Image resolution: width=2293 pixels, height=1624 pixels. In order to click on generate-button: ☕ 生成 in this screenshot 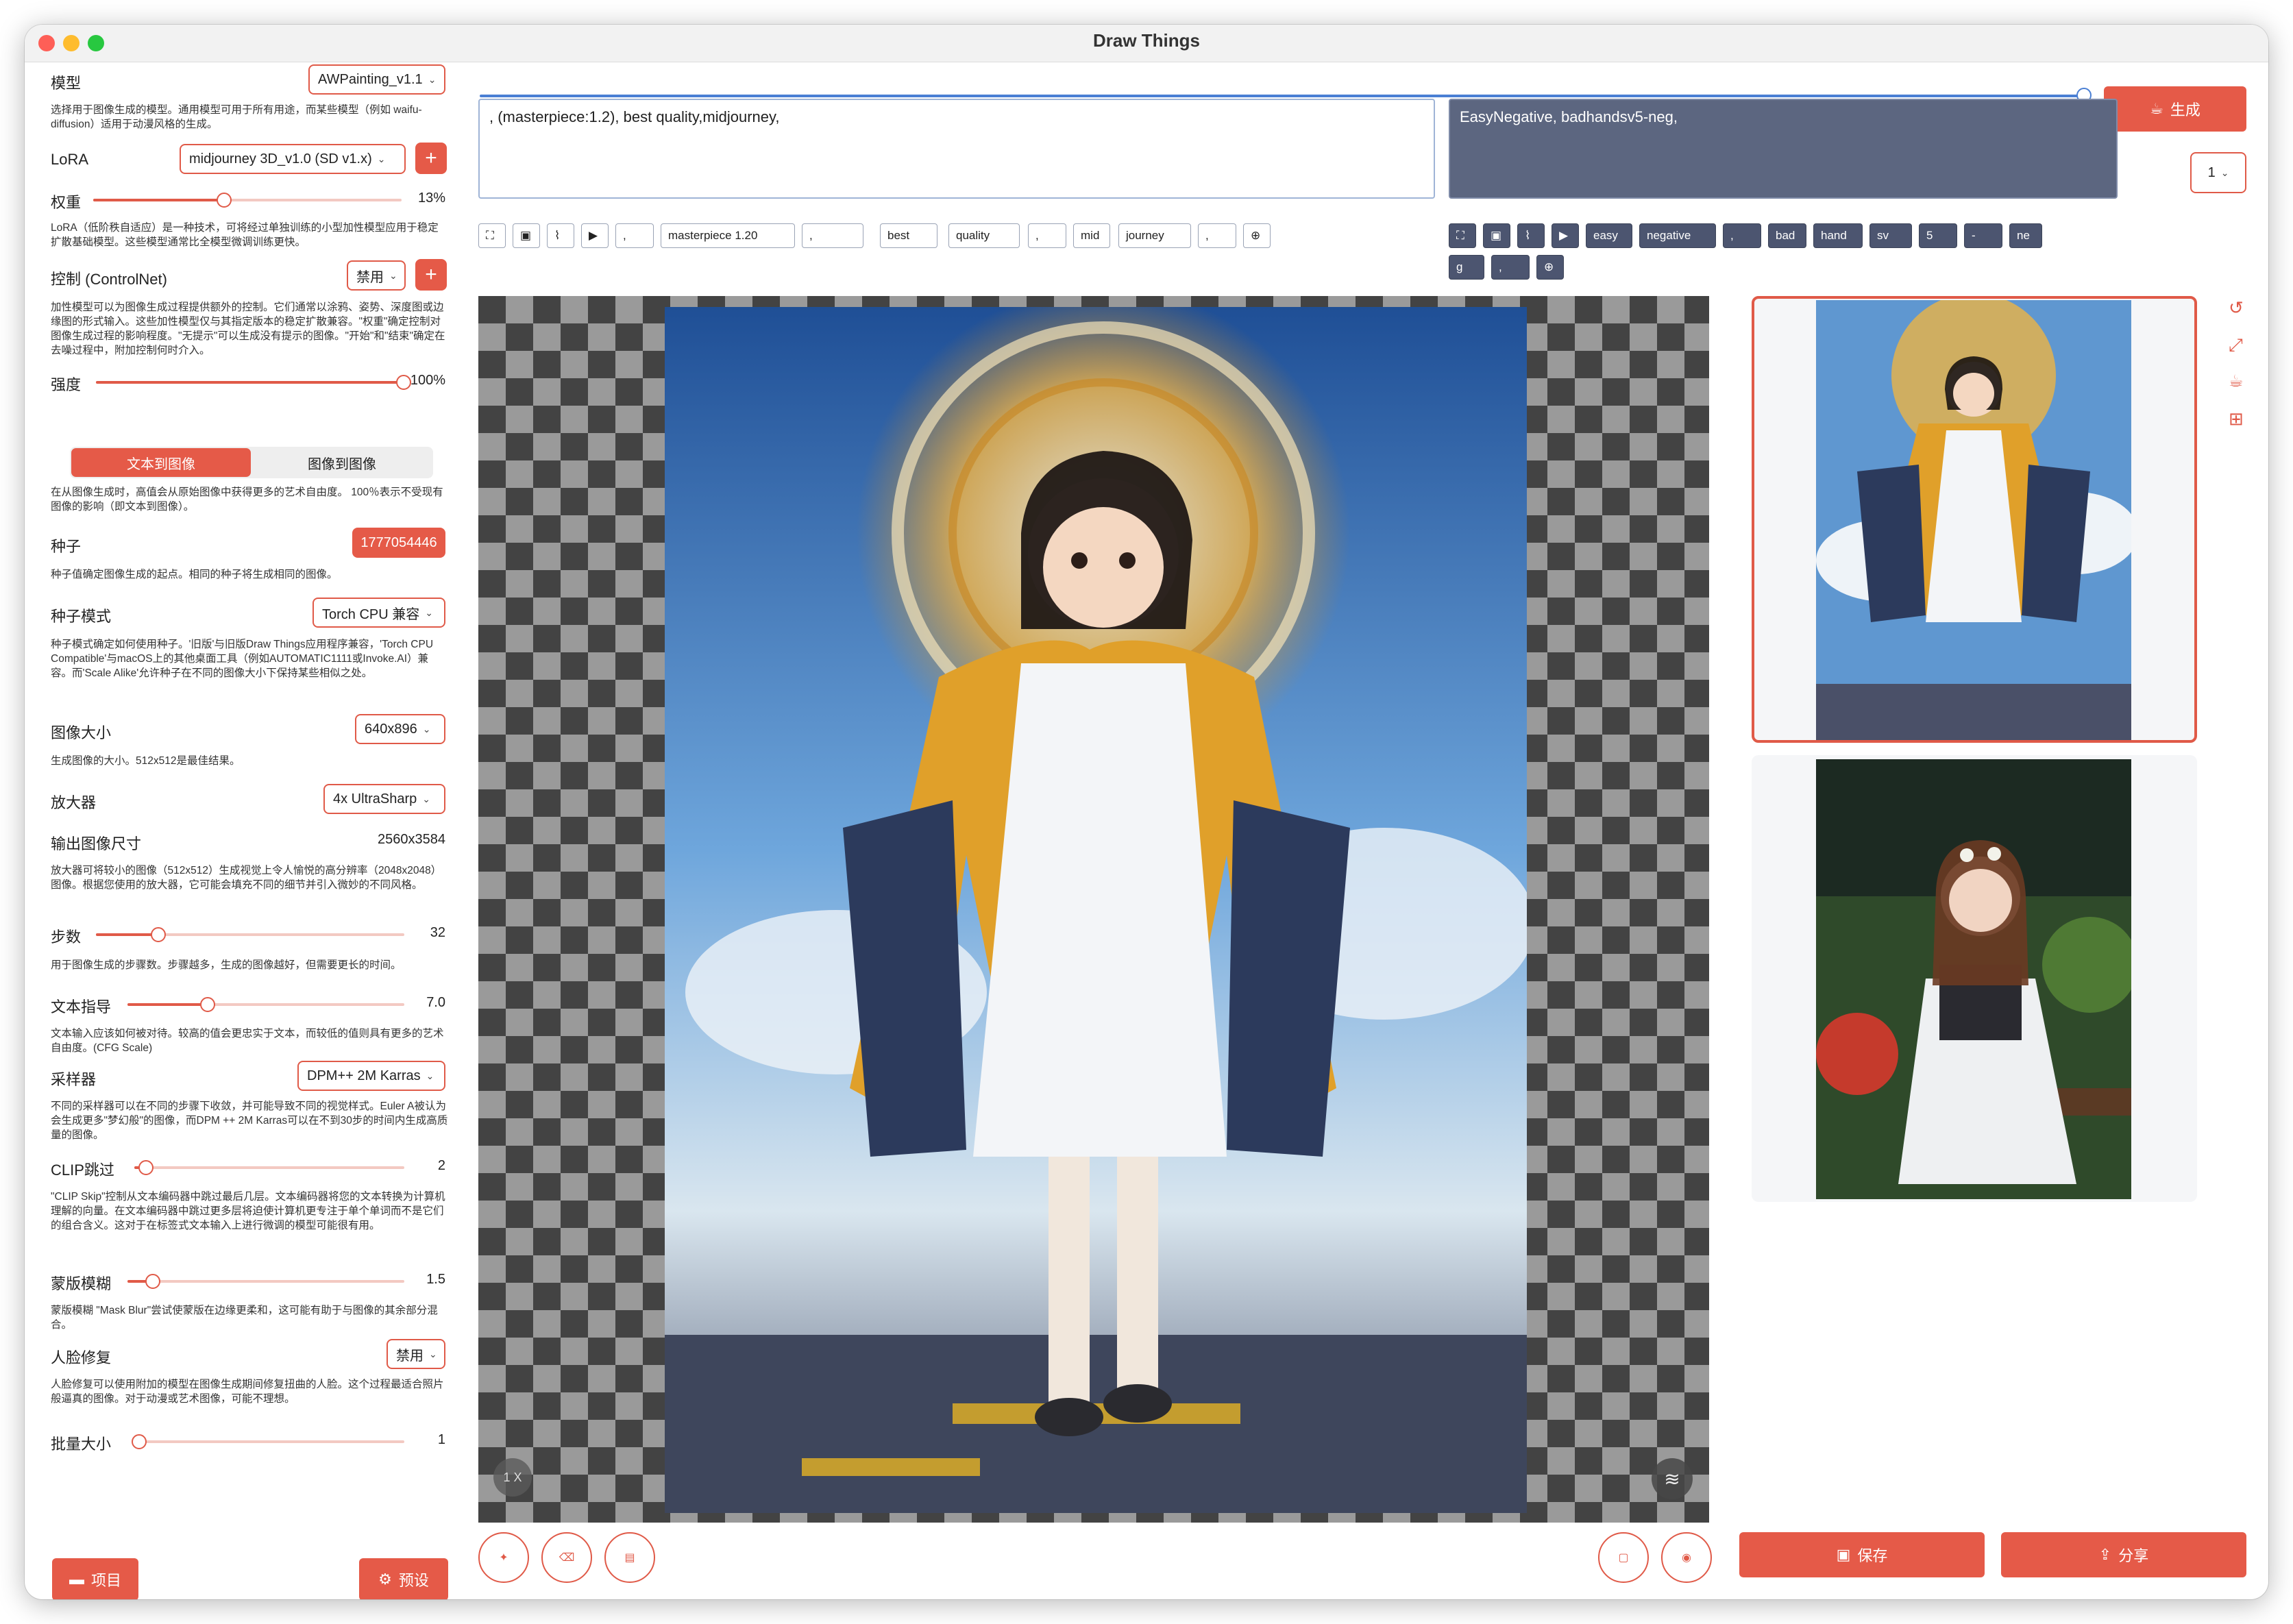, I will do `click(2175, 109)`.